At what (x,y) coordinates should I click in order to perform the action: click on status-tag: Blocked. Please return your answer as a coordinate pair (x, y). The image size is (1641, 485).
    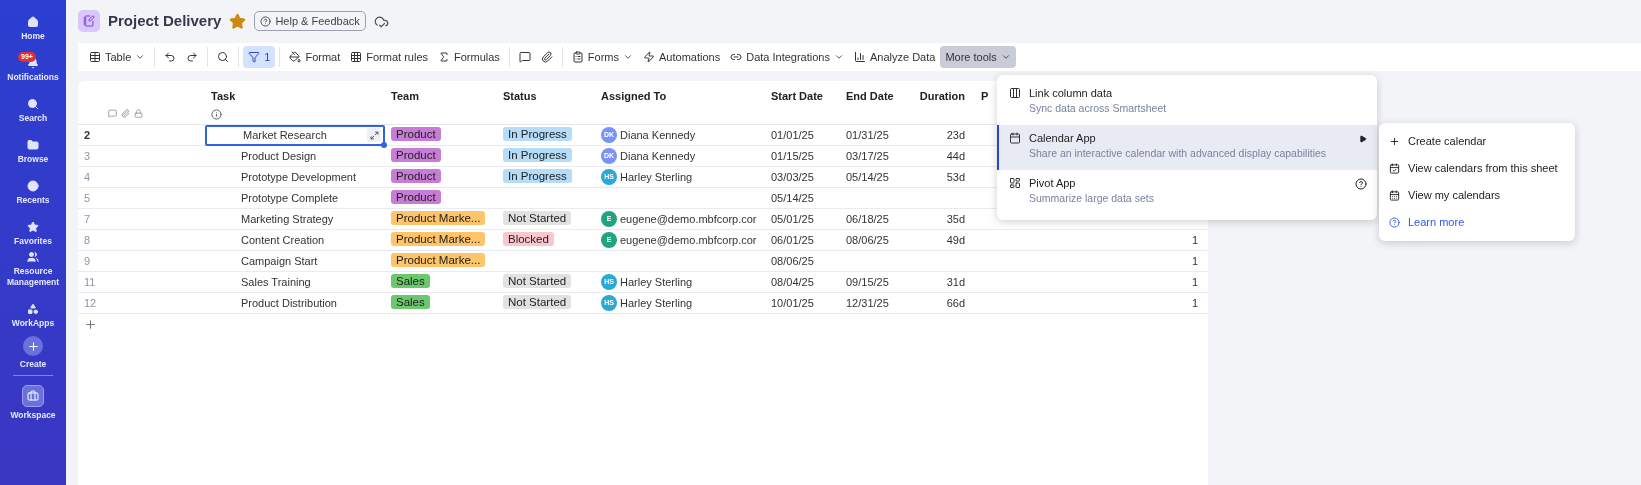
    Looking at the image, I should click on (528, 239).